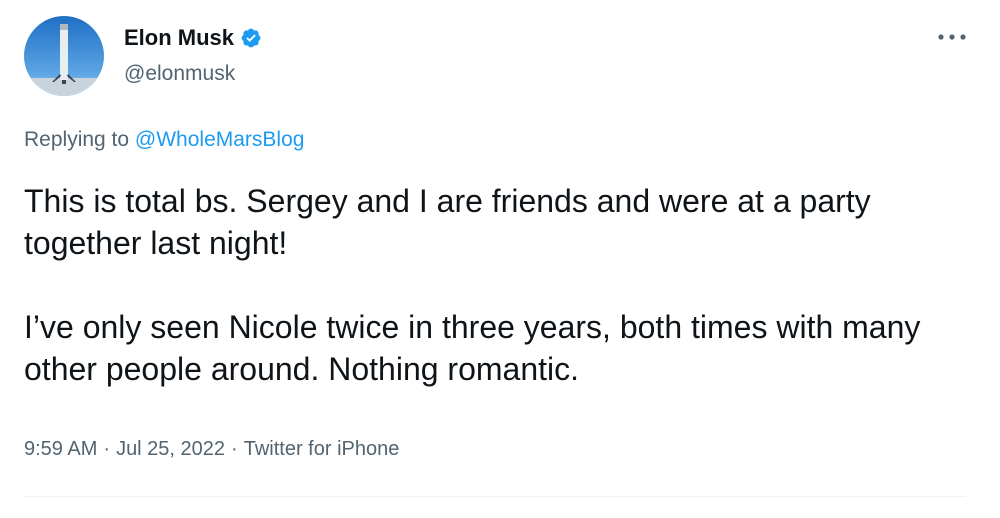  Describe the element at coordinates (322, 449) in the screenshot. I see `tweet-source: Twitter for iPhone` at that location.